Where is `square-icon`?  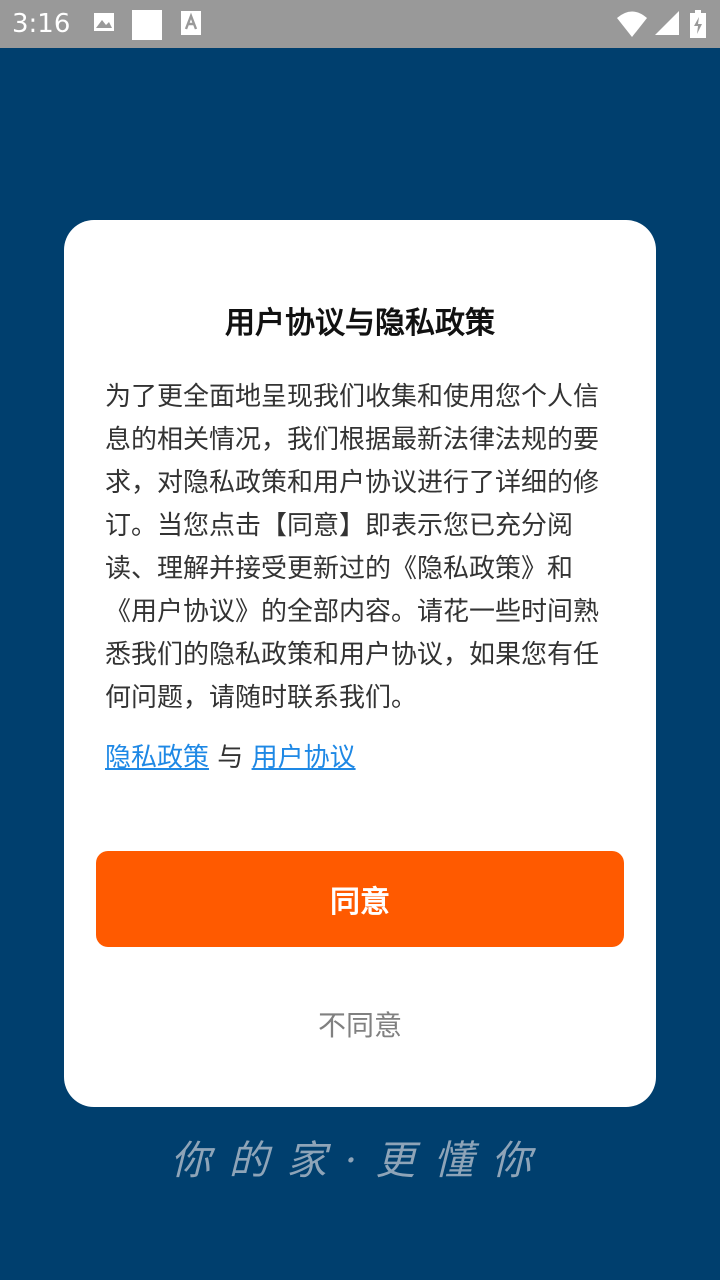 square-icon is located at coordinates (147, 25).